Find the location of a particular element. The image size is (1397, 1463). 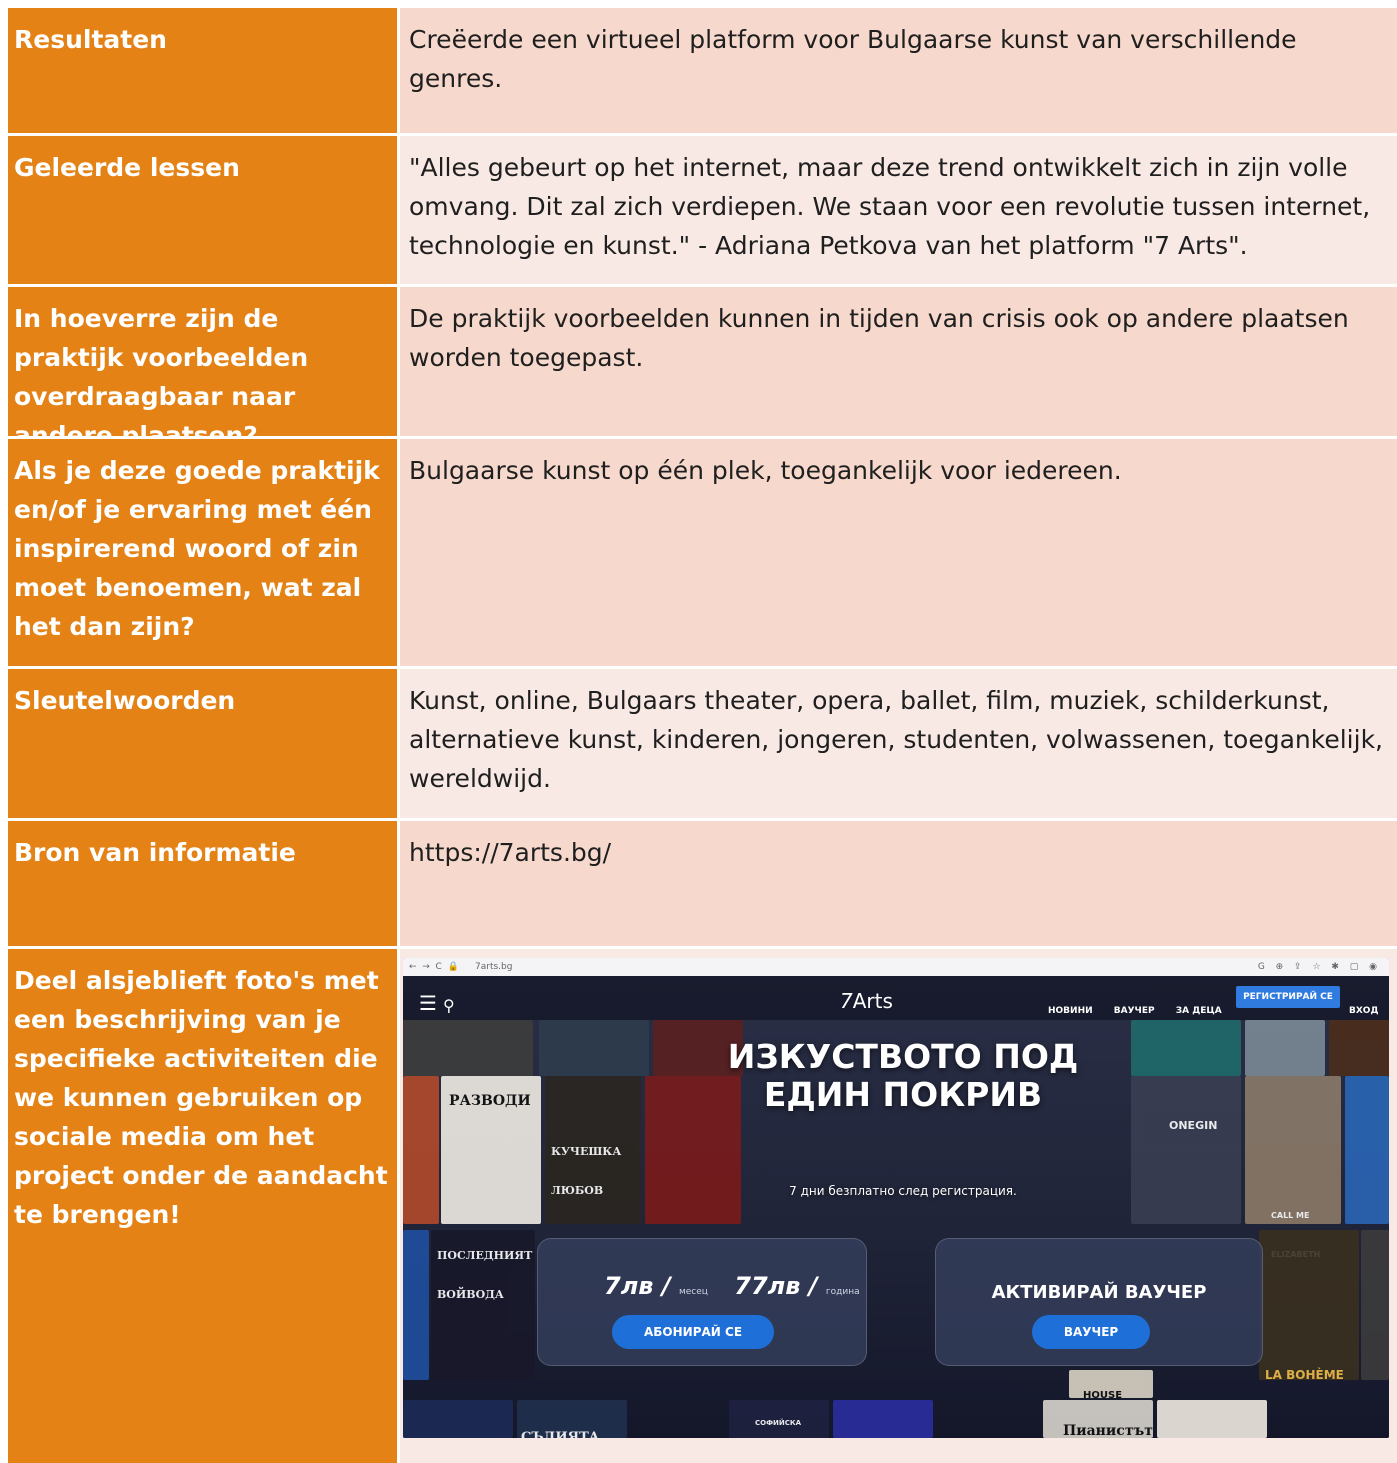

subscription-card: 7лв / месец 77лв / година АБОНИРАЙ СЕ is located at coordinates (702, 1302).